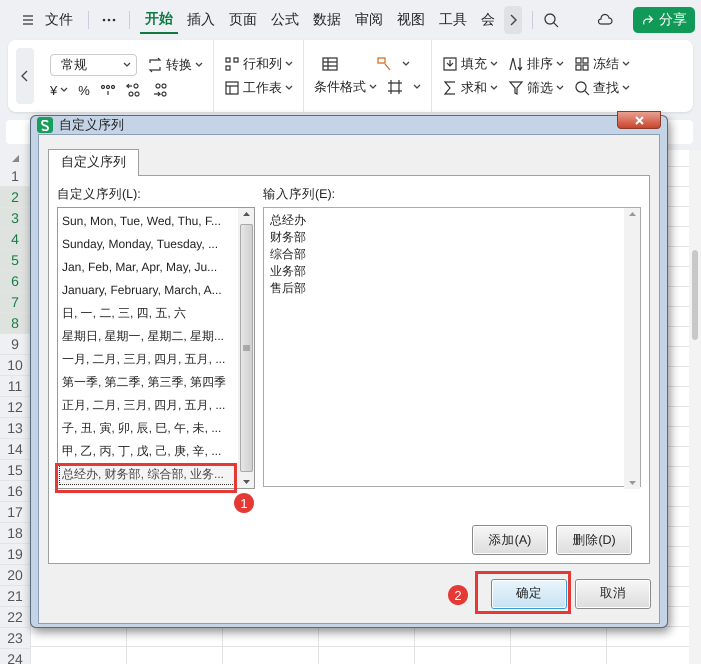  I want to click on add-button: 添加(A), so click(510, 540).